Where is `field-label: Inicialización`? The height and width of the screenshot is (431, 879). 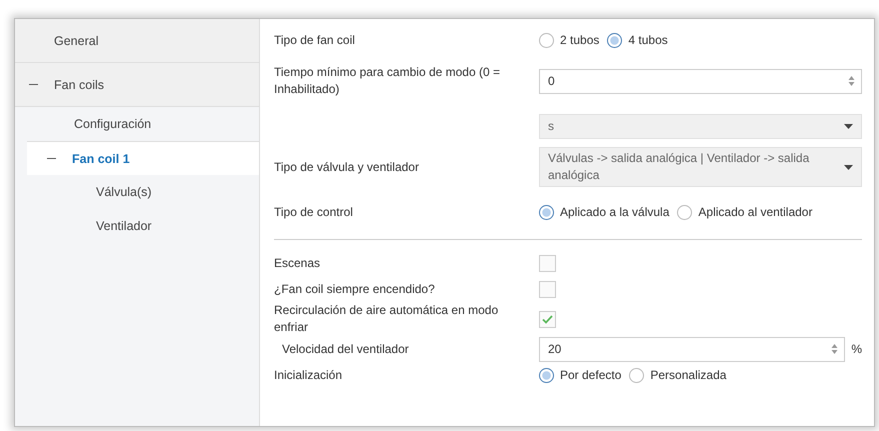 field-label: Inicialización is located at coordinates (309, 375).